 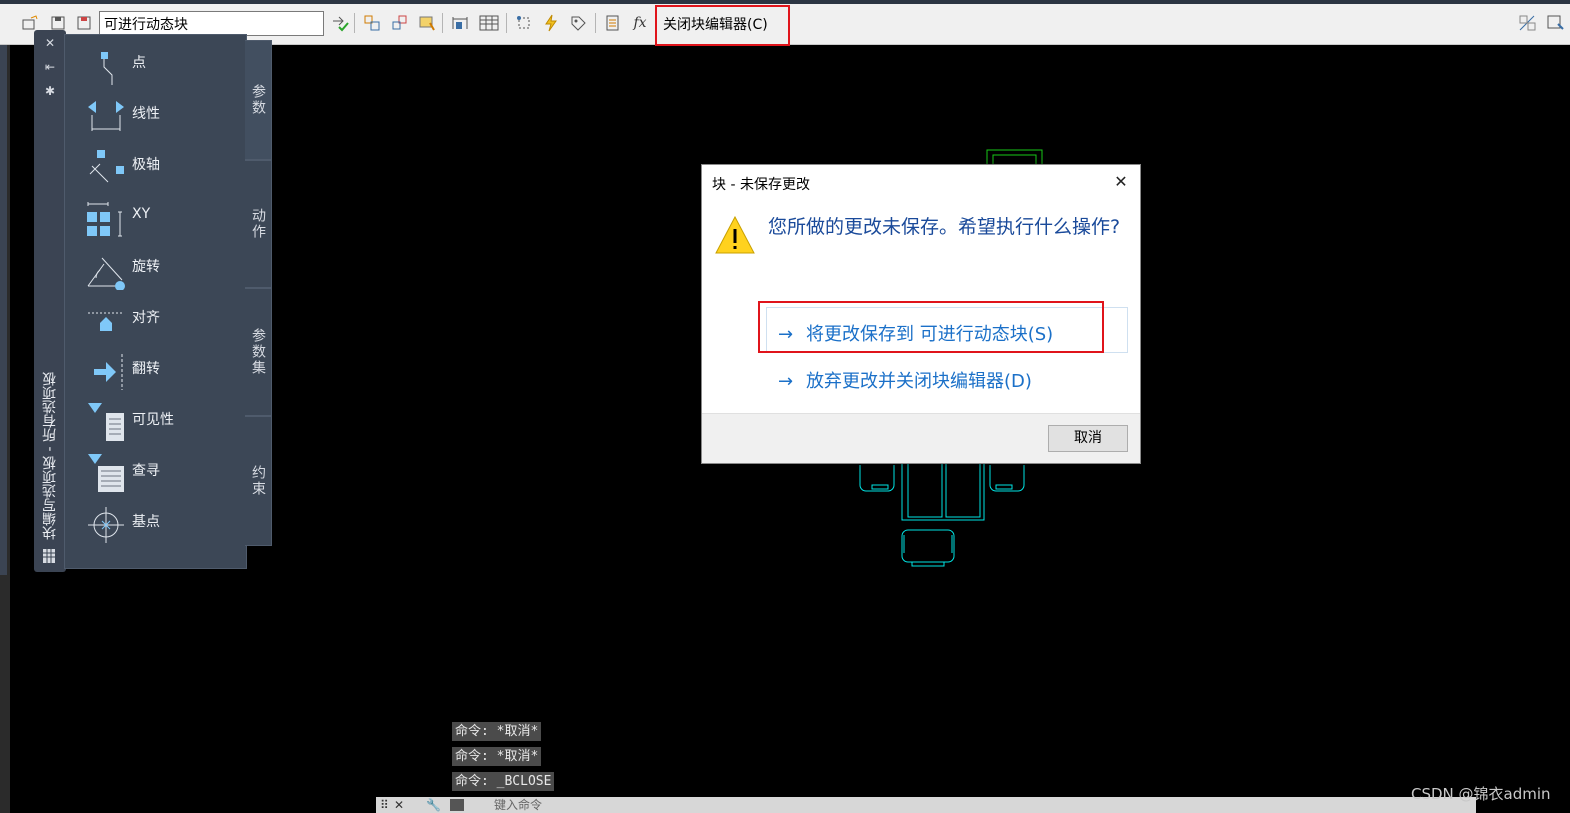 I want to click on tab-constraints: 约束, so click(x=258, y=481).